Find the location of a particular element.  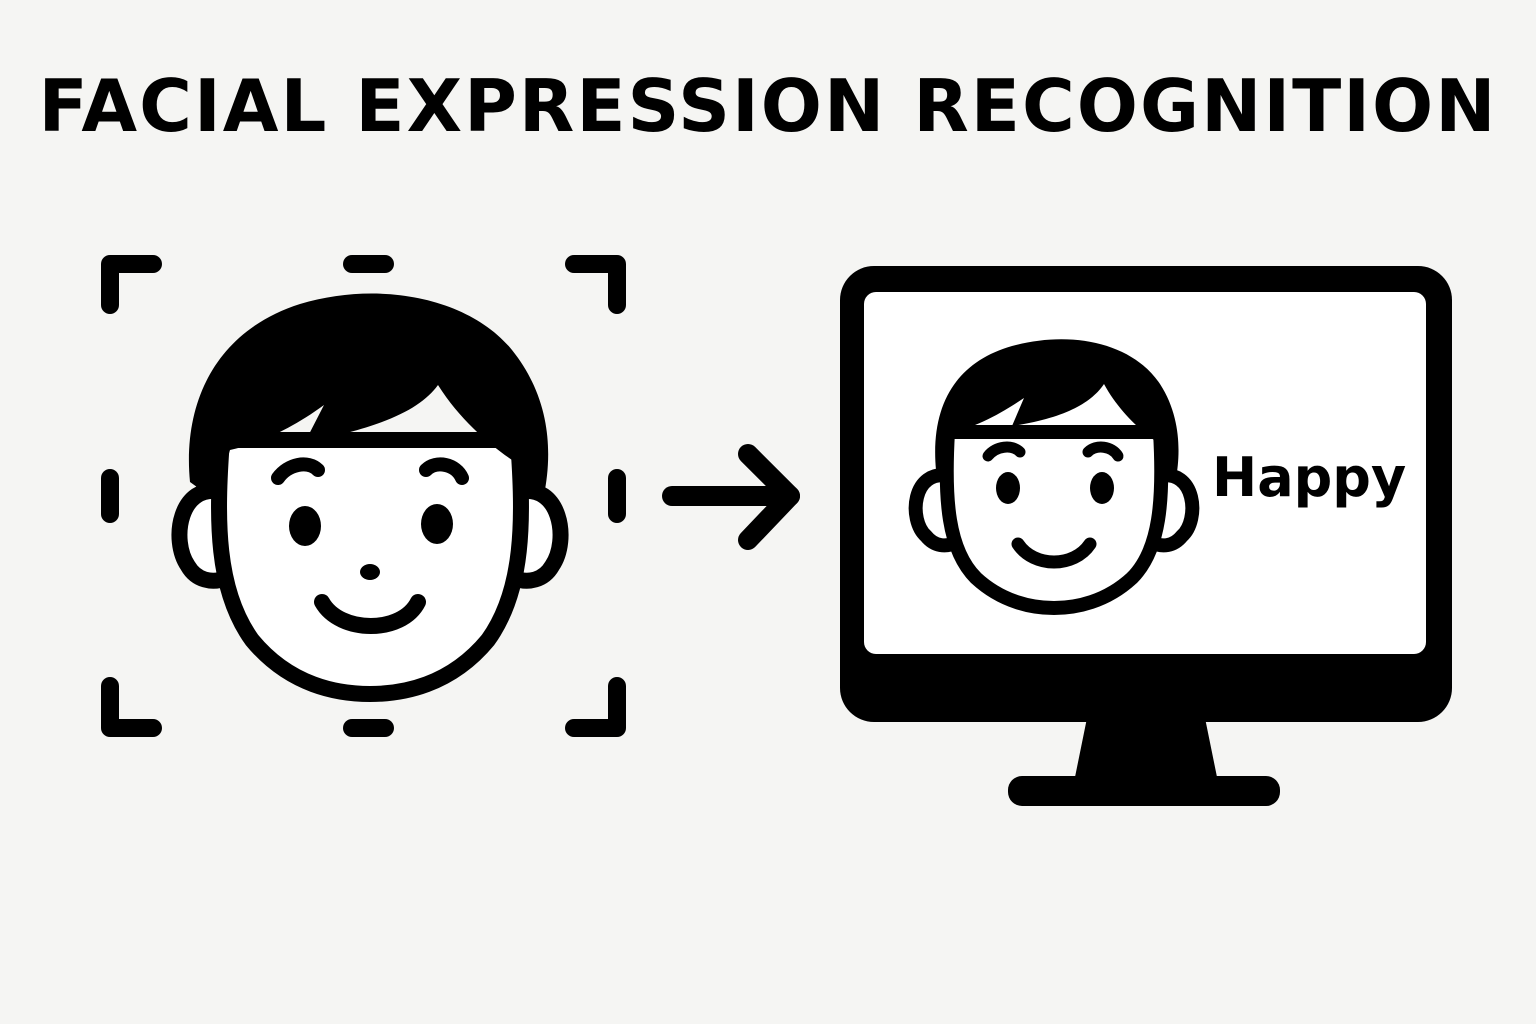

output-face-right-eye is located at coordinates (1102, 488).